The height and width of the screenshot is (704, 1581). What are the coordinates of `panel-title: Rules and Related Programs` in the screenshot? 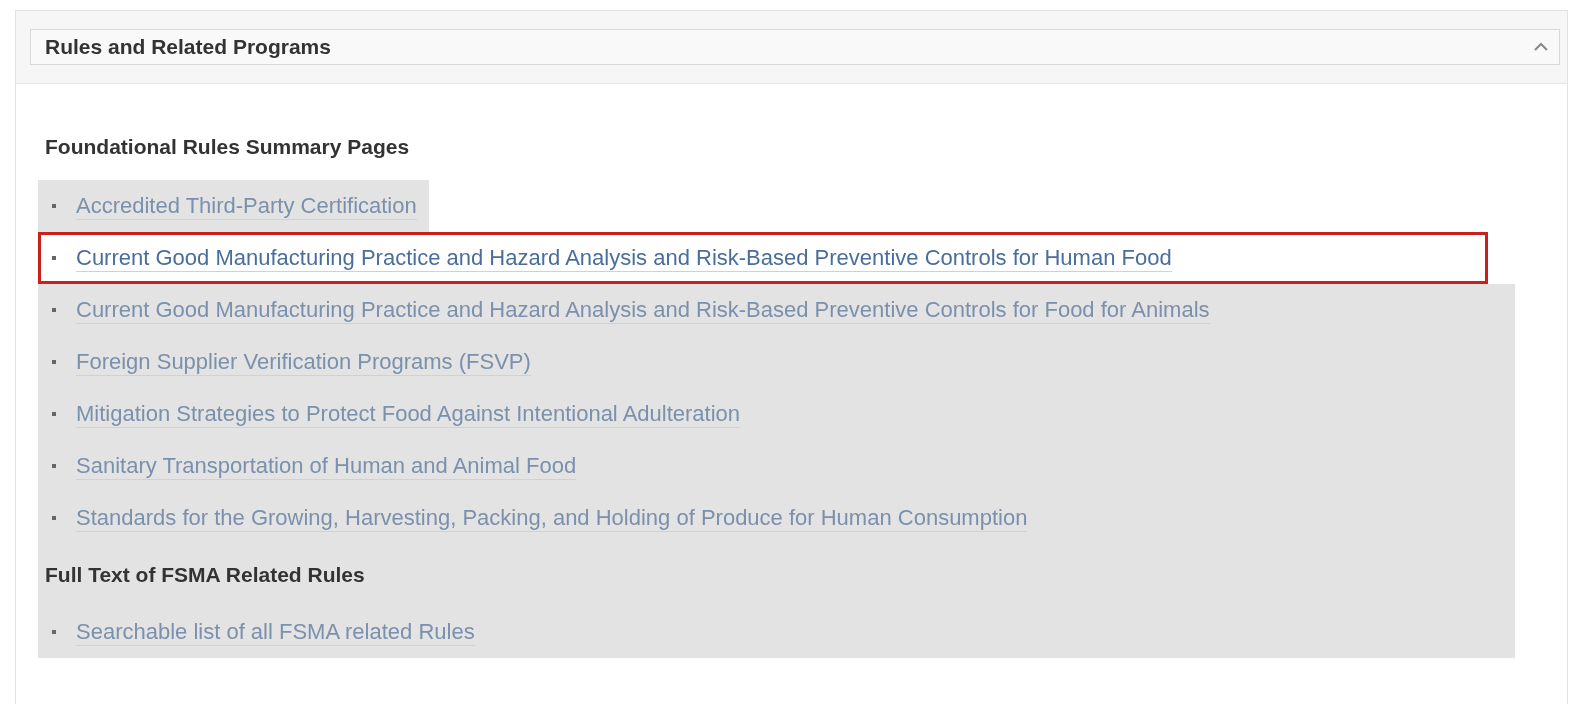 It's located at (188, 47).